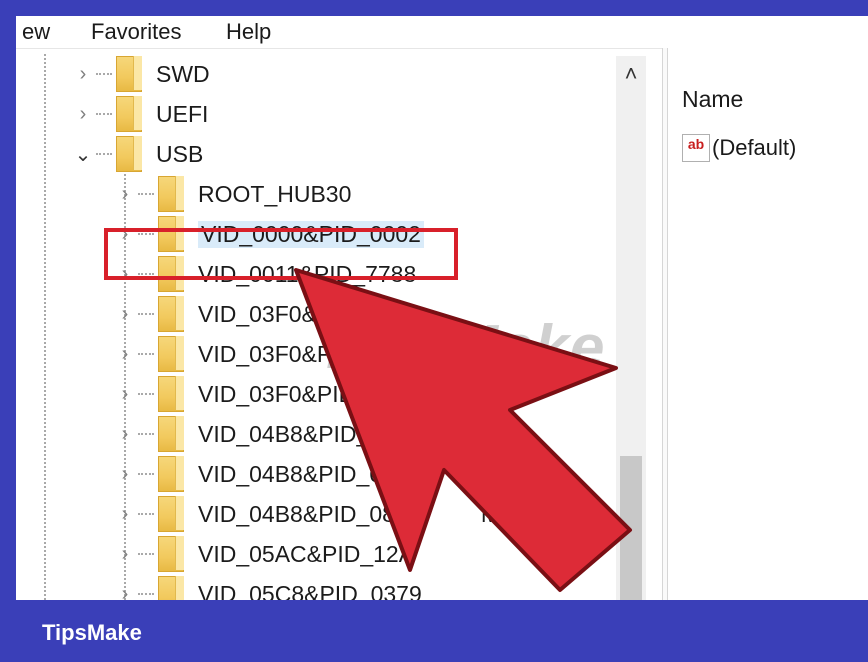 This screenshot has height=662, width=868. I want to click on tree-item-label: ROOT_HUB30, so click(275, 193).